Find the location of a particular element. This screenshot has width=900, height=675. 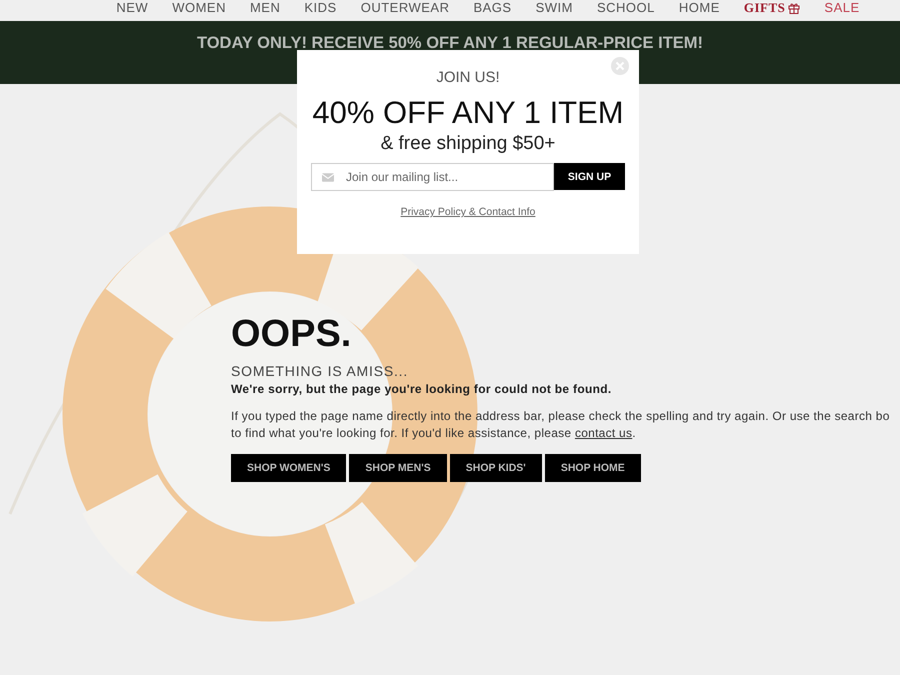

nav-link: KIDS is located at coordinates (320, 8).